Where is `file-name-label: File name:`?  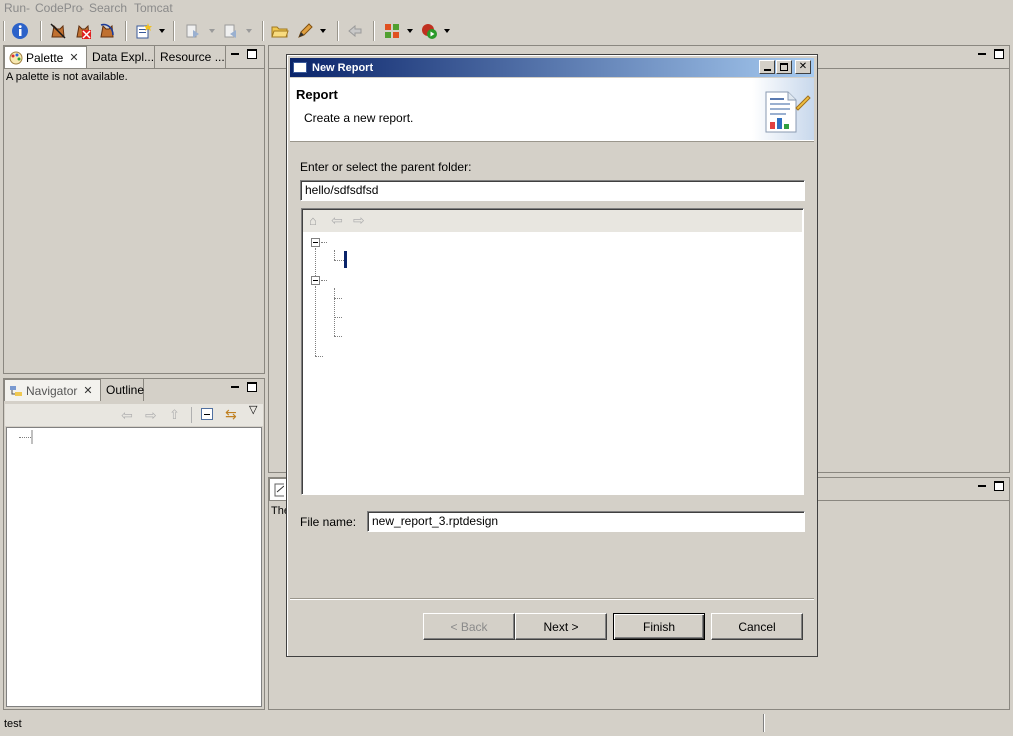 file-name-label: File name: is located at coordinates (328, 522).